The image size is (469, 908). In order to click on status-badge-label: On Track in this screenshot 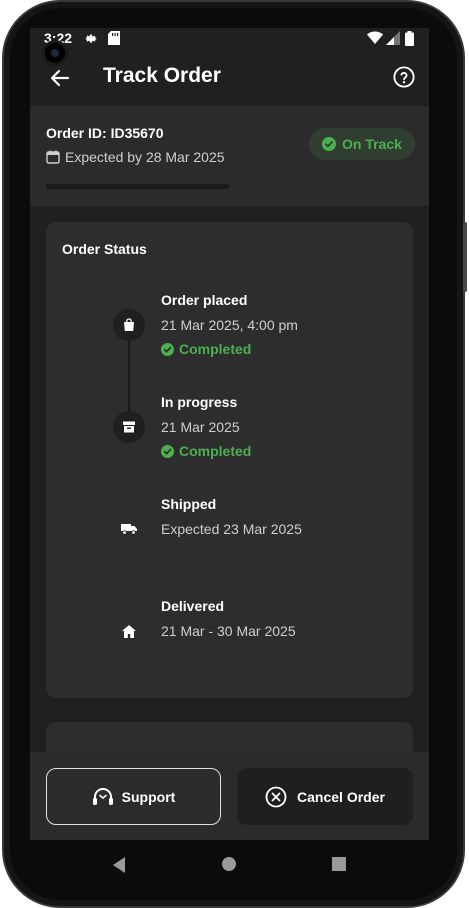, I will do `click(372, 144)`.